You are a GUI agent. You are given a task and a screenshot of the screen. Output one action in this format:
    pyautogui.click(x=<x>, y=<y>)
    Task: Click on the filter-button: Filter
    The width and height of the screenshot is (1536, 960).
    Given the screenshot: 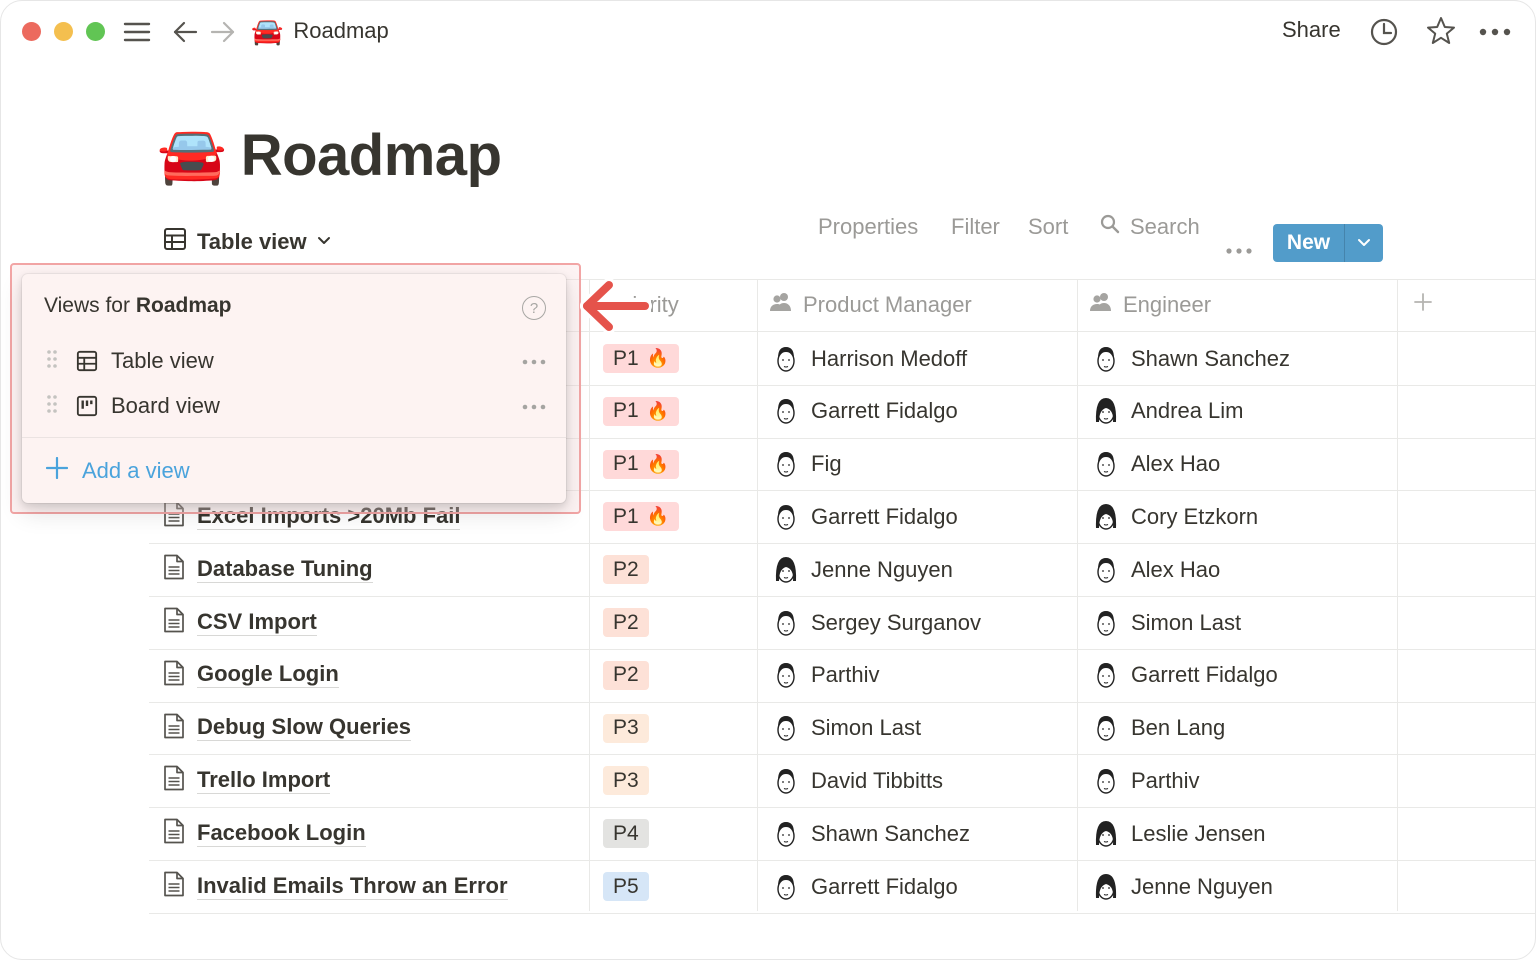 What is the action you would take?
    pyautogui.click(x=975, y=227)
    